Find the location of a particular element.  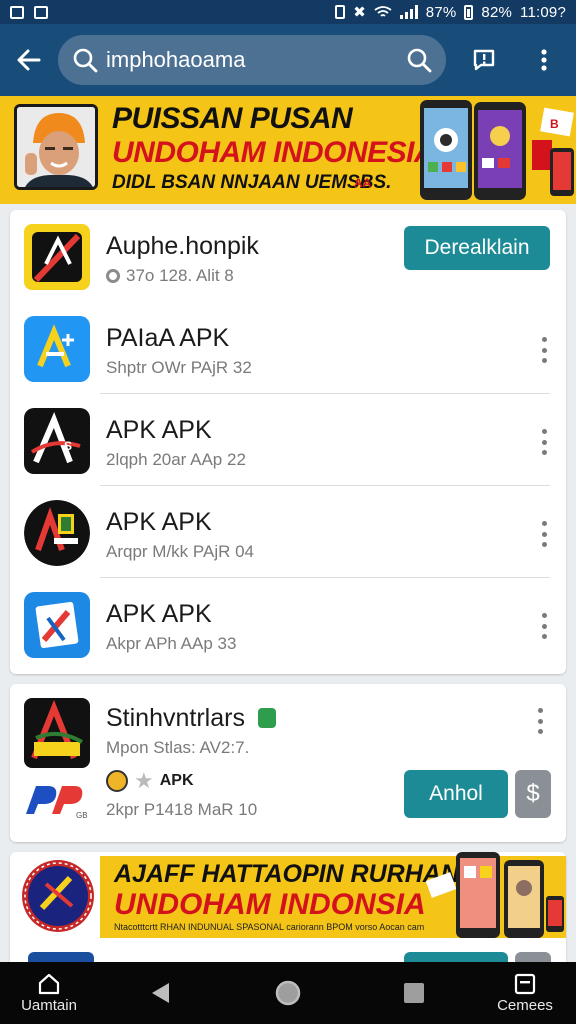

install-button: Anhol is located at coordinates (456, 794).